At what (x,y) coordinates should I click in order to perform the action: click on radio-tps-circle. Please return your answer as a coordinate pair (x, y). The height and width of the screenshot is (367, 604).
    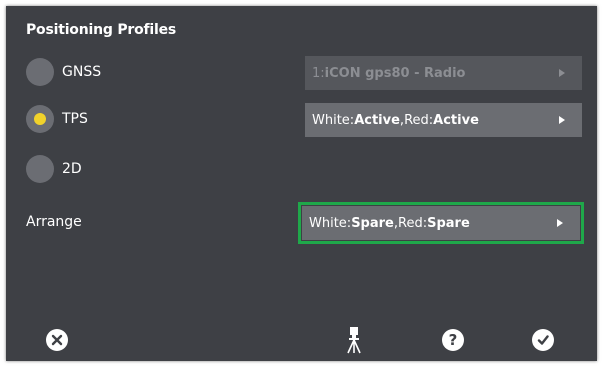
    Looking at the image, I should click on (40, 119).